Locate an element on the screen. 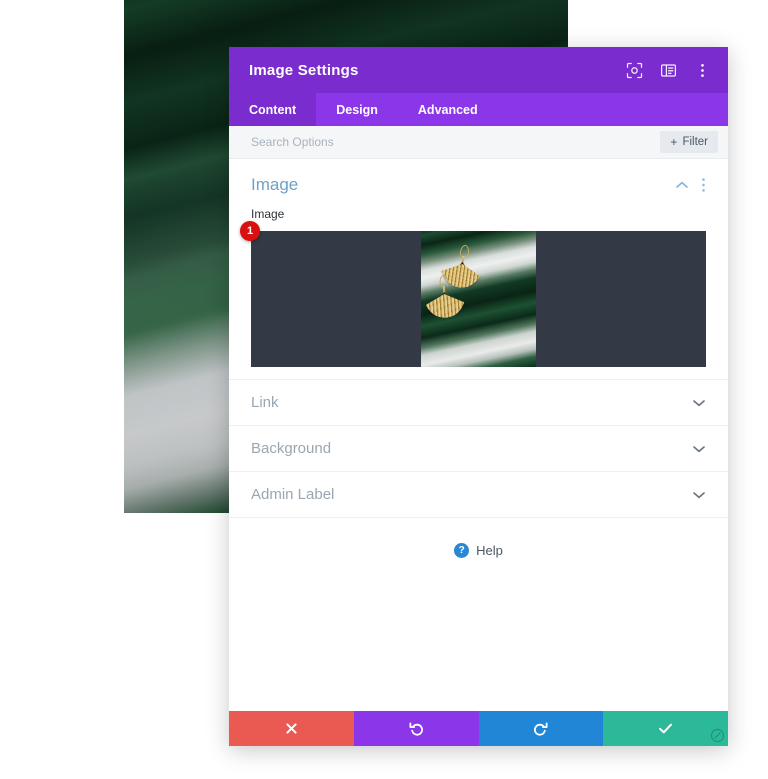 This screenshot has width=768, height=779. modal-header: Image Settings is located at coordinates (478, 70).